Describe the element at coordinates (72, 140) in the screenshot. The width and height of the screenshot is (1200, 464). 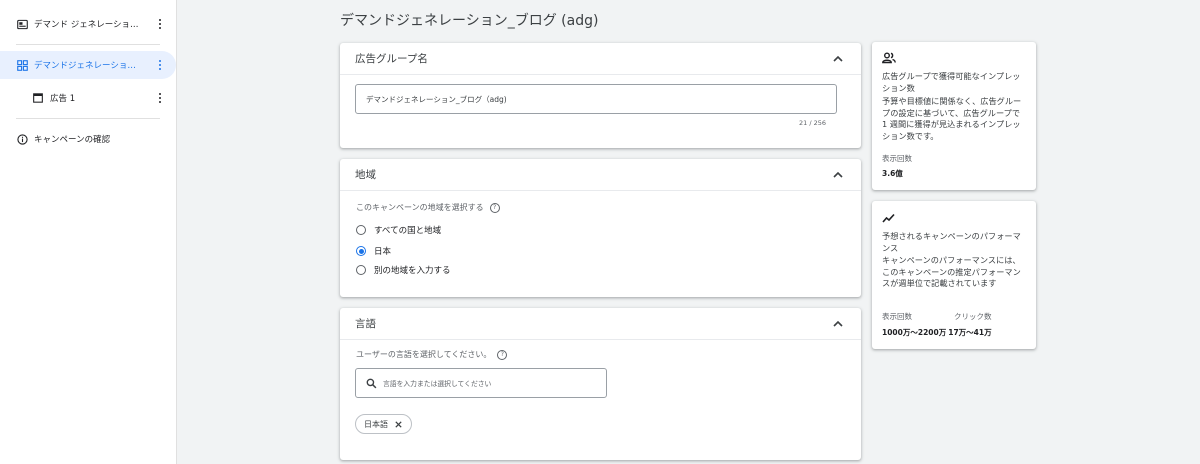
I see `sidebar-item-label: キャンペーンの確認` at that location.